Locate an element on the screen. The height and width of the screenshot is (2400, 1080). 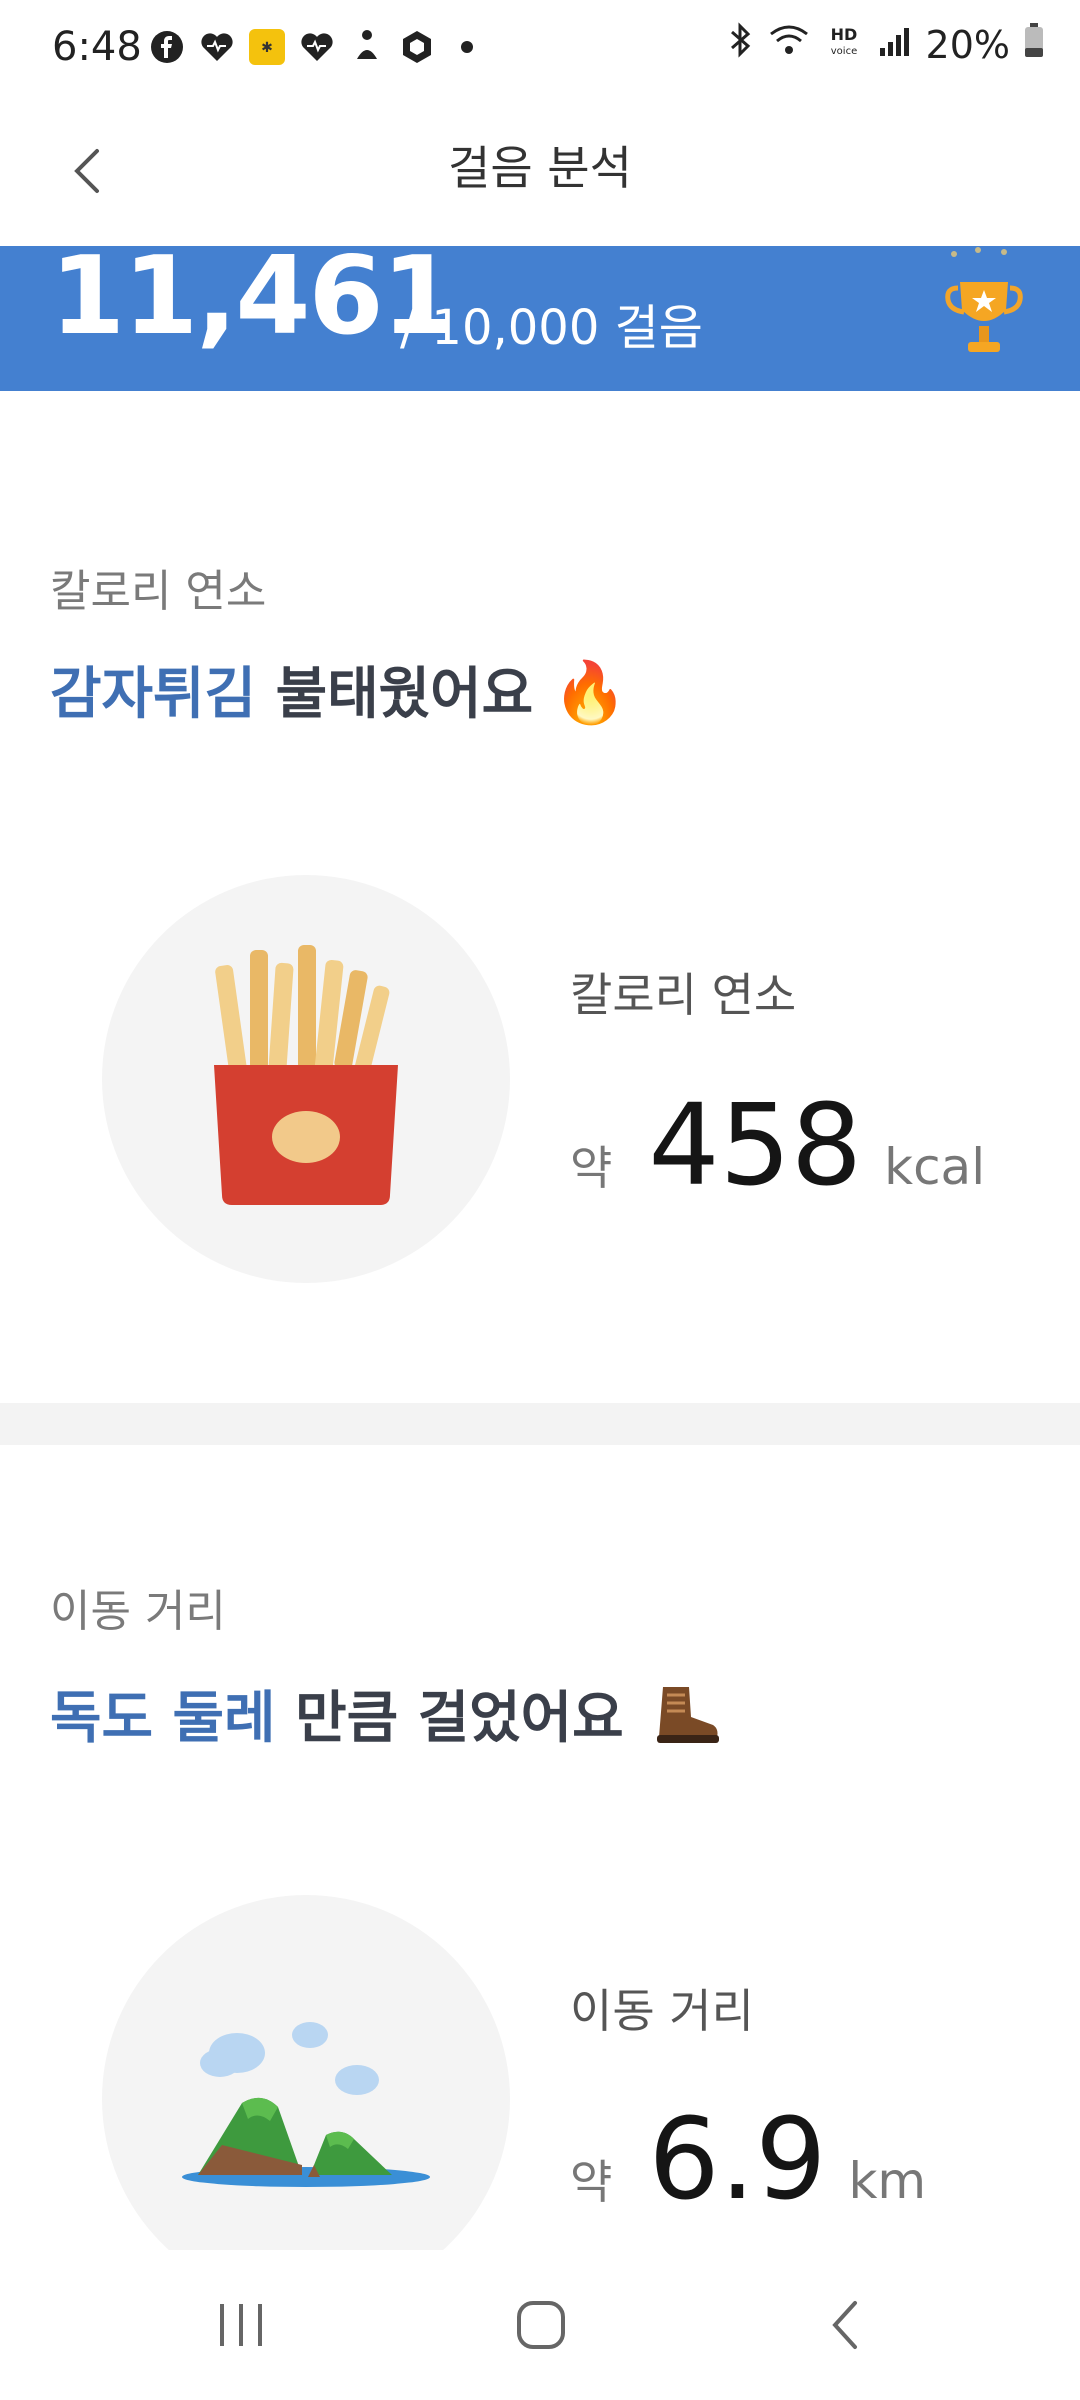
system-nav-bar is located at coordinates (540, 2325).